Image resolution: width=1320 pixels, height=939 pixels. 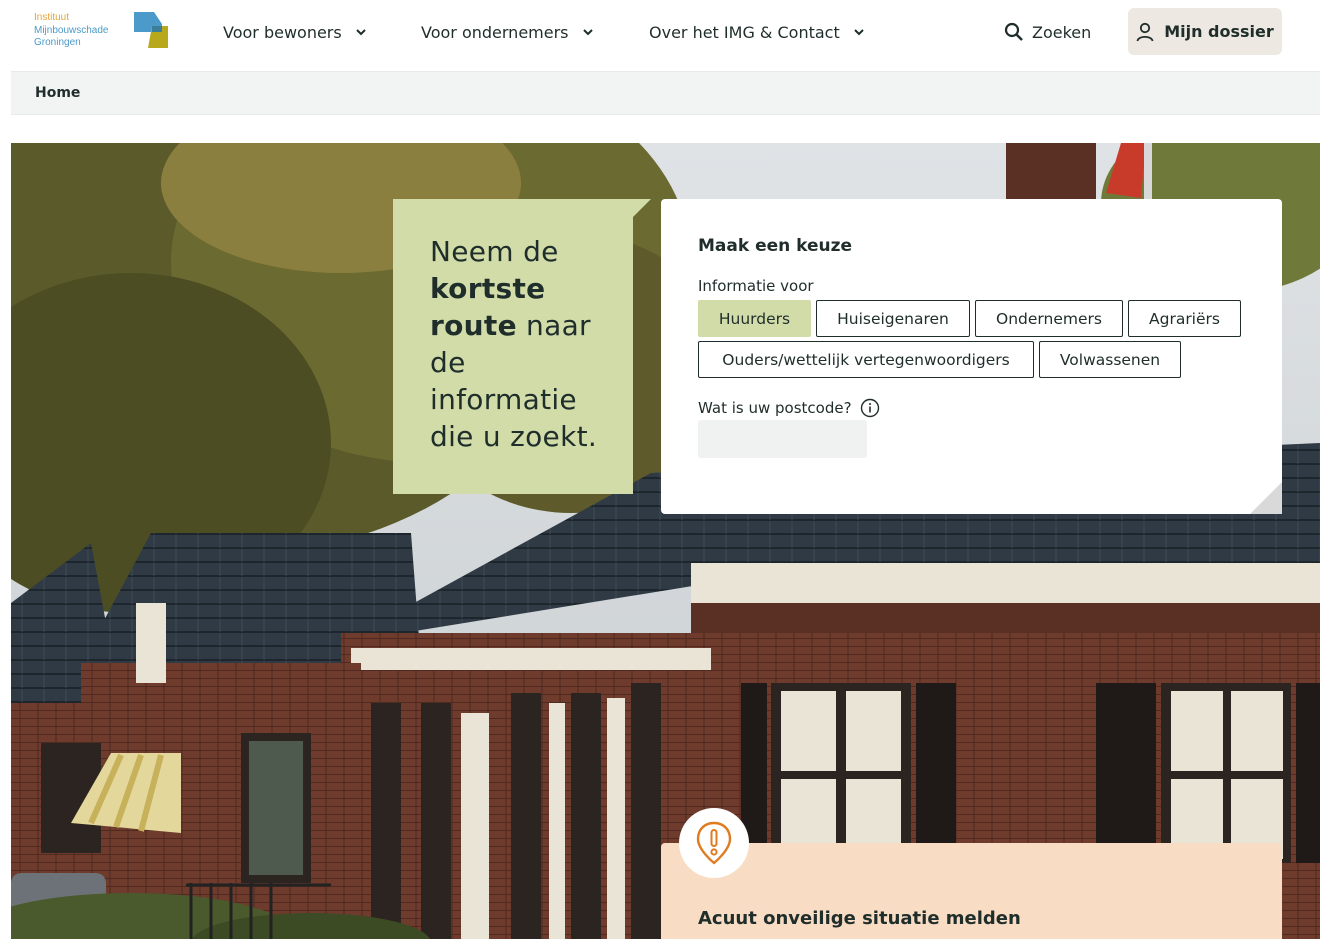 What do you see at coordinates (1219, 31) in the screenshot?
I see `dossier-label: Mijn dossier` at bounding box center [1219, 31].